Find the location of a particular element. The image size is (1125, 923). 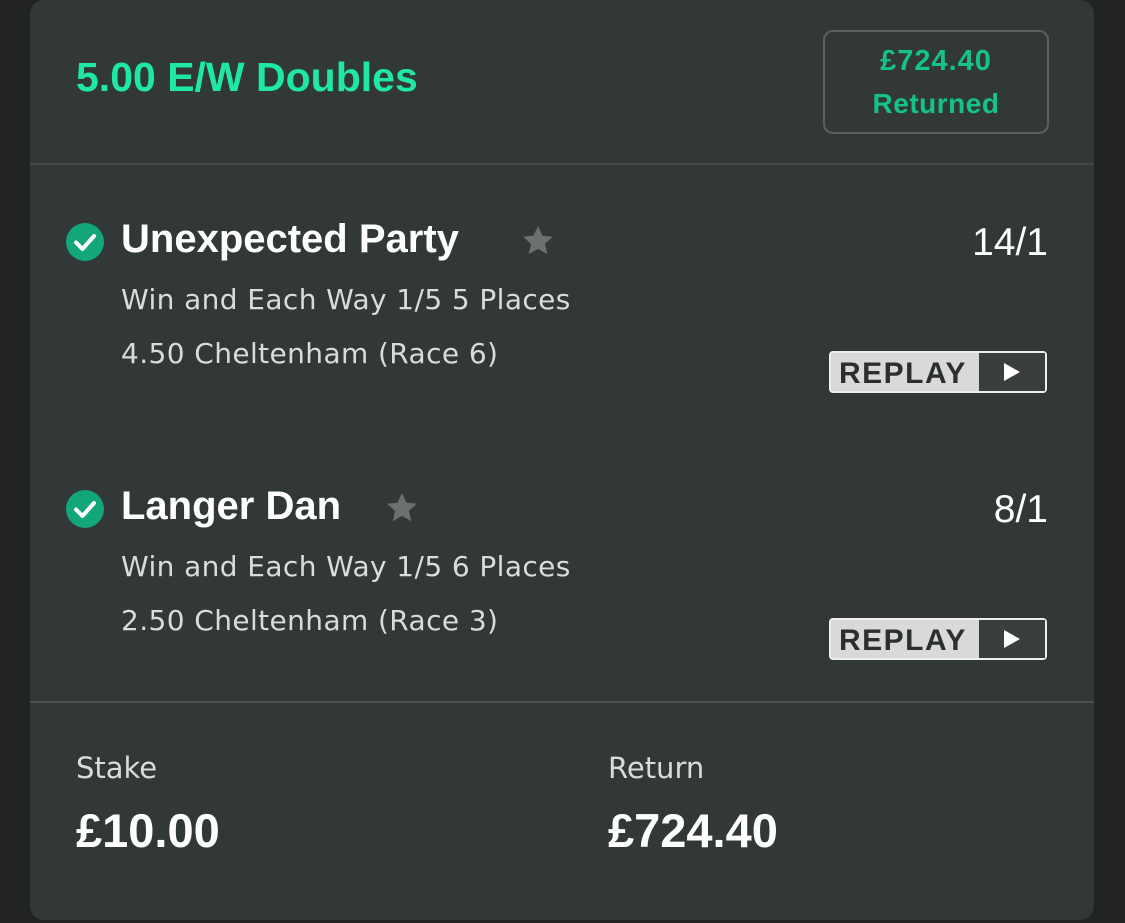

selection-odds: 8/1 is located at coordinates (1020, 509).